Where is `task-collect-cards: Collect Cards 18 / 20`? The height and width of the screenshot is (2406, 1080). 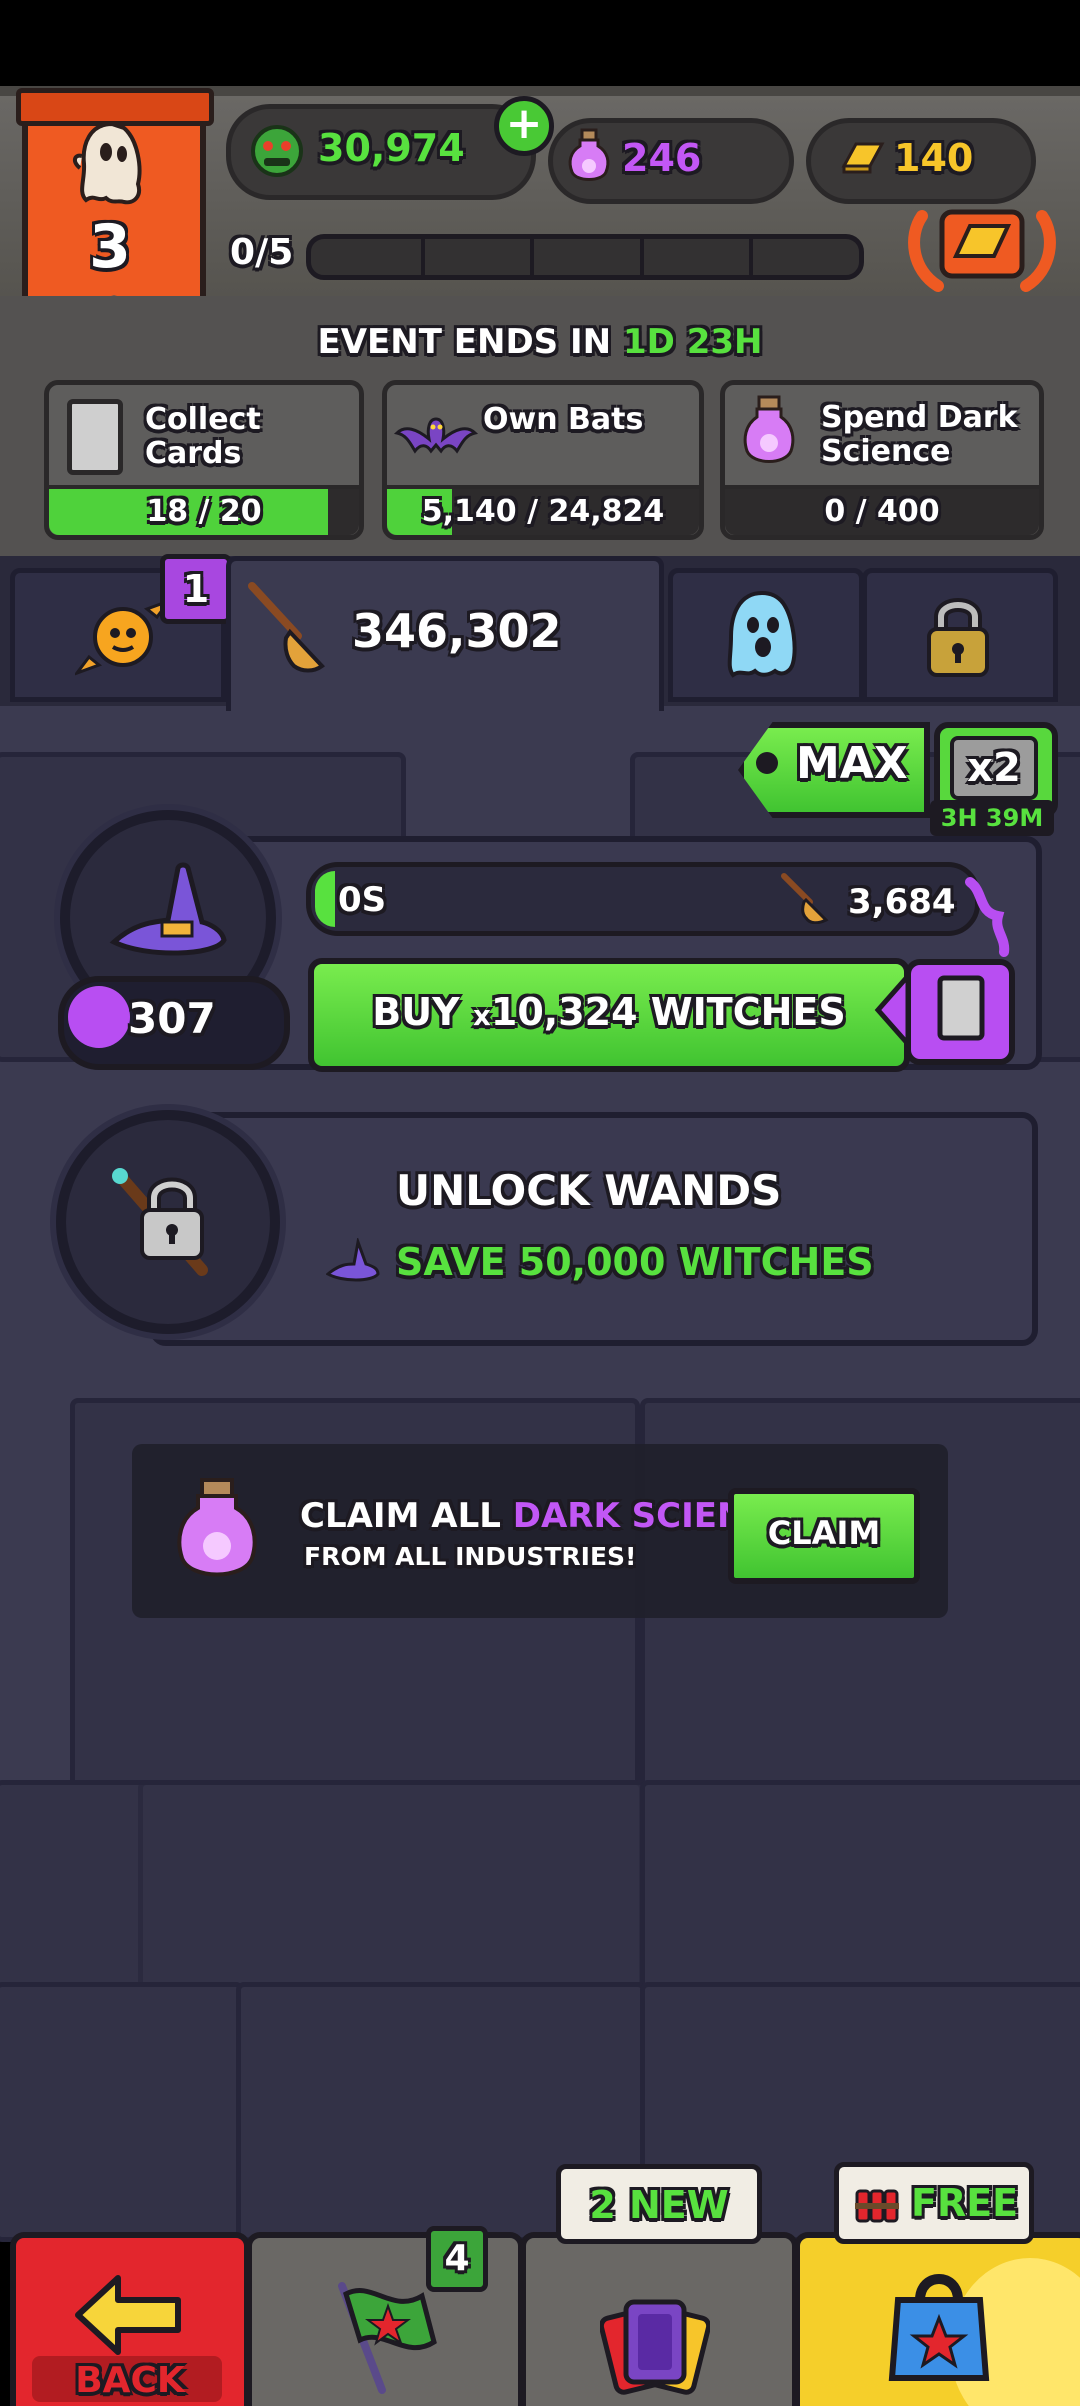
task-collect-cards: Collect Cards 18 / 20 is located at coordinates (204, 460).